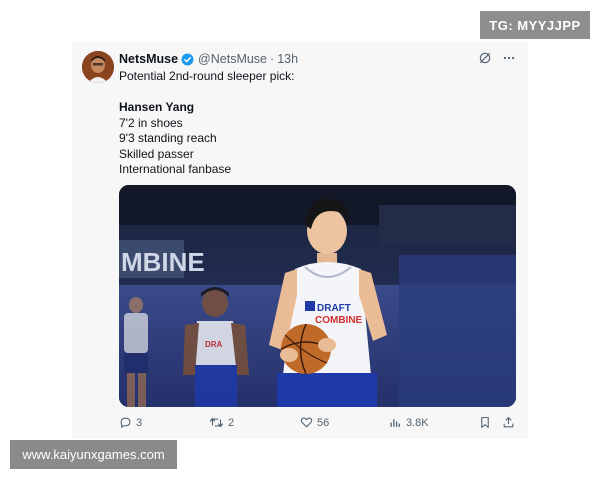  I want to click on jersey-text-combine: COMBINE, so click(339, 320).